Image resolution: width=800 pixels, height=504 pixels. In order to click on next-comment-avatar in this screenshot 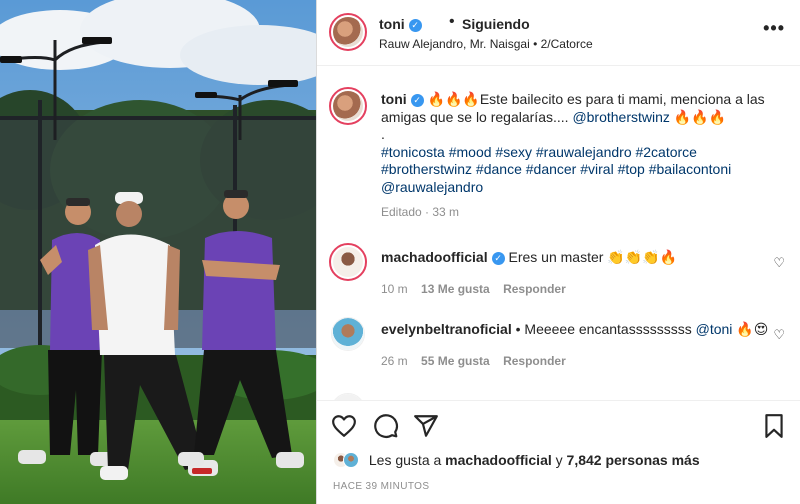, I will do `click(348, 396)`.